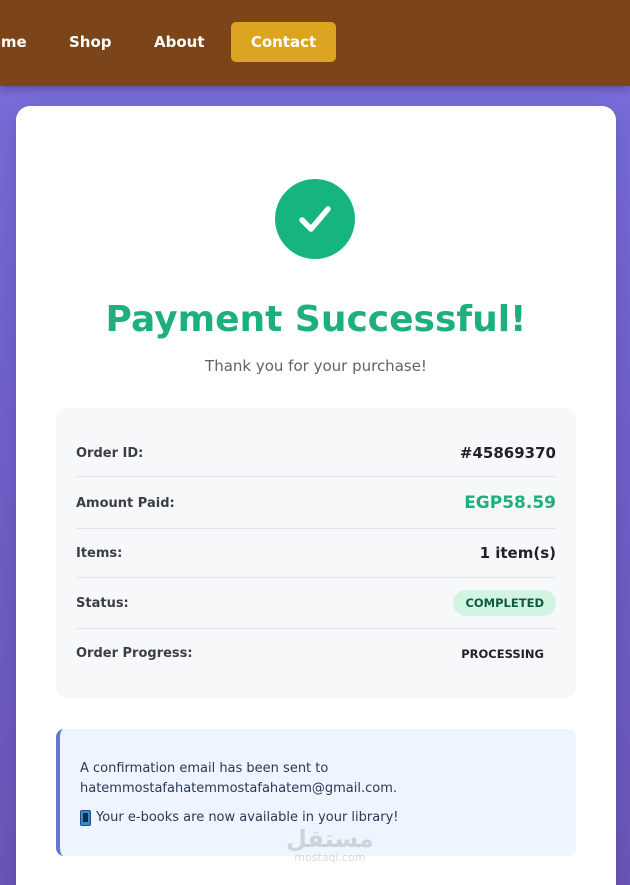 This screenshot has width=630, height=885. I want to click on check-icon, so click(315, 219).